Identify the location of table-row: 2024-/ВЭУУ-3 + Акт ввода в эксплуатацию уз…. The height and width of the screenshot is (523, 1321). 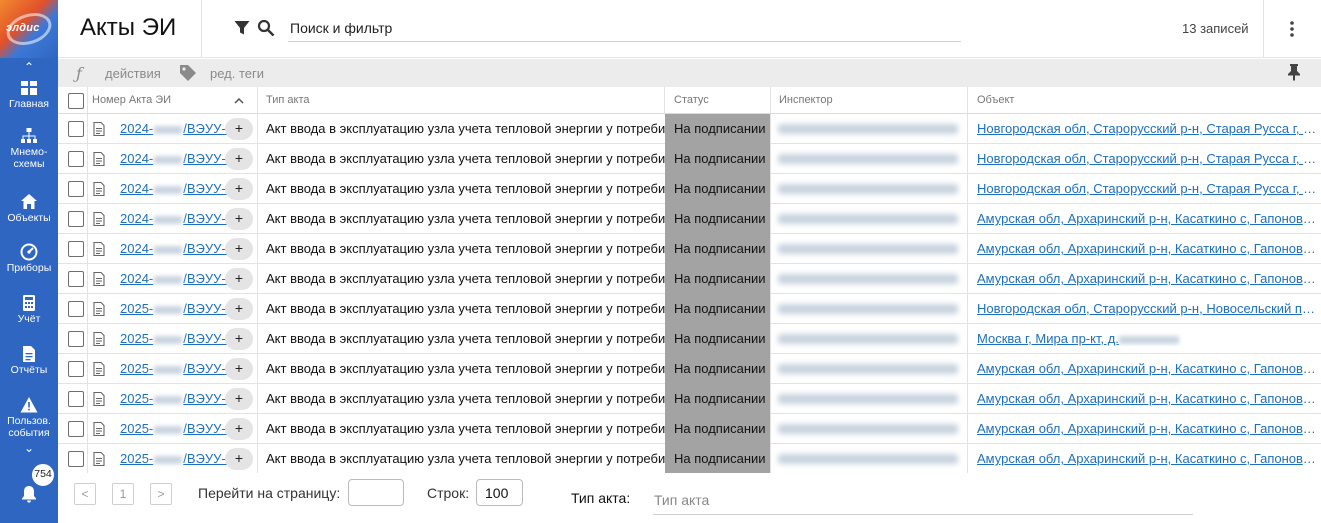
(689, 279).